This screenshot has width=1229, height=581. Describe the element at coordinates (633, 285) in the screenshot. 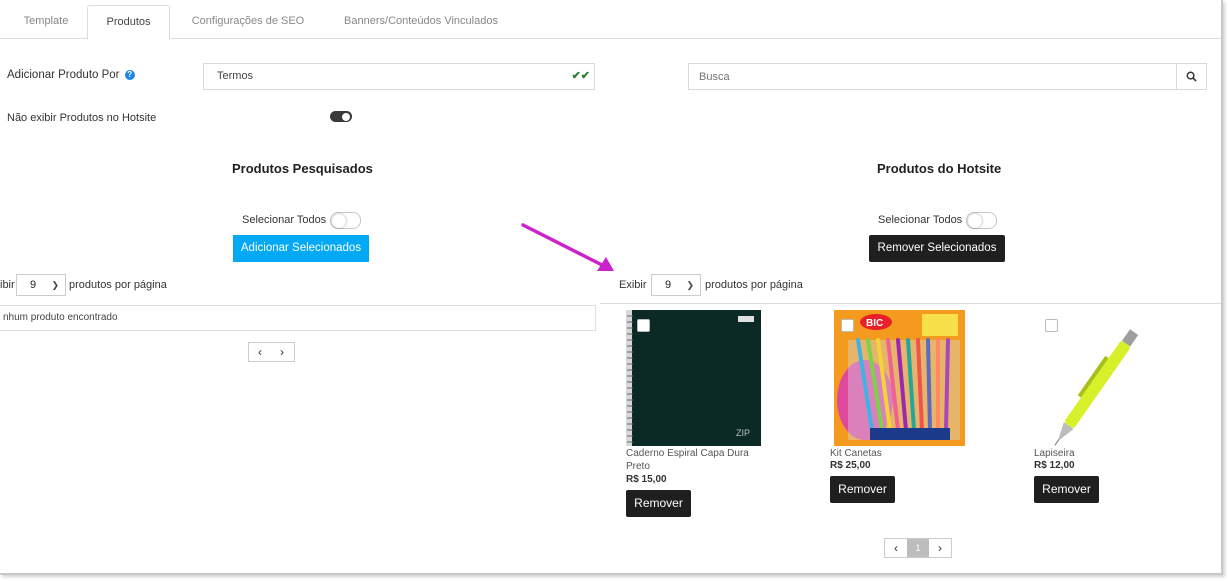

I see `right-show-label: Exibir` at that location.